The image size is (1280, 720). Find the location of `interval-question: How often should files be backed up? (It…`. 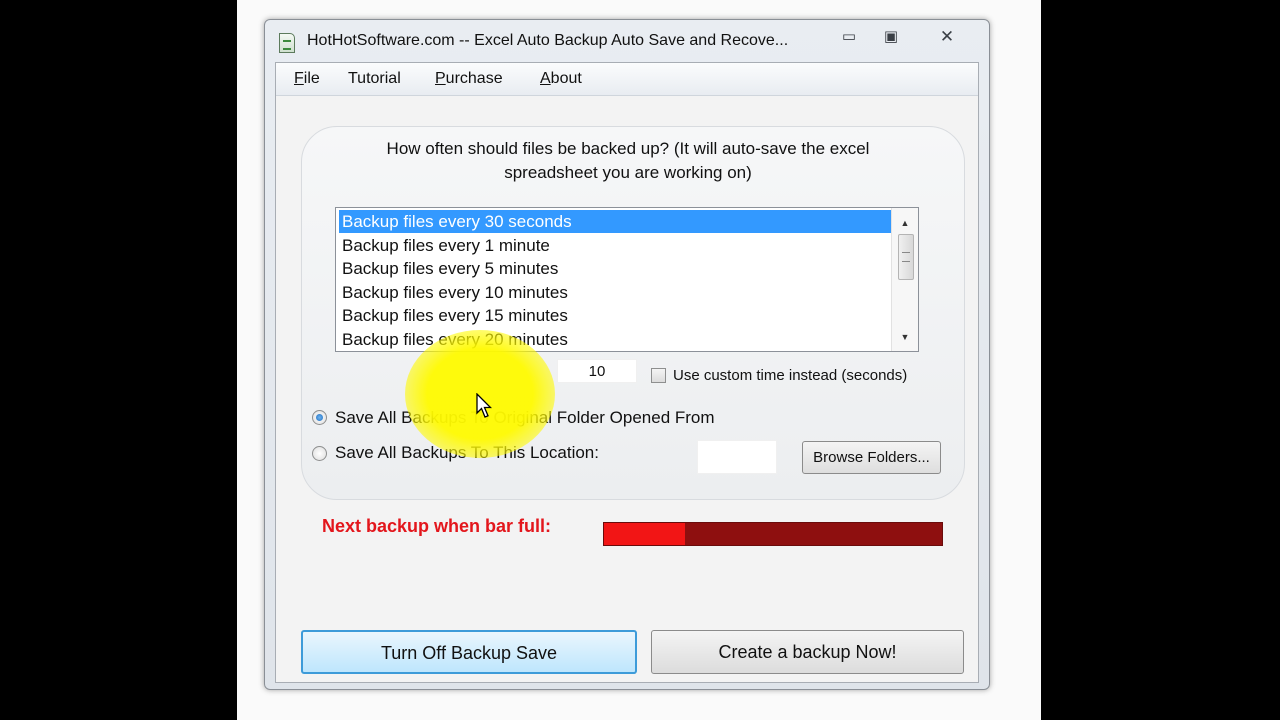

interval-question: How often should files be backed up? (It… is located at coordinates (628, 161).